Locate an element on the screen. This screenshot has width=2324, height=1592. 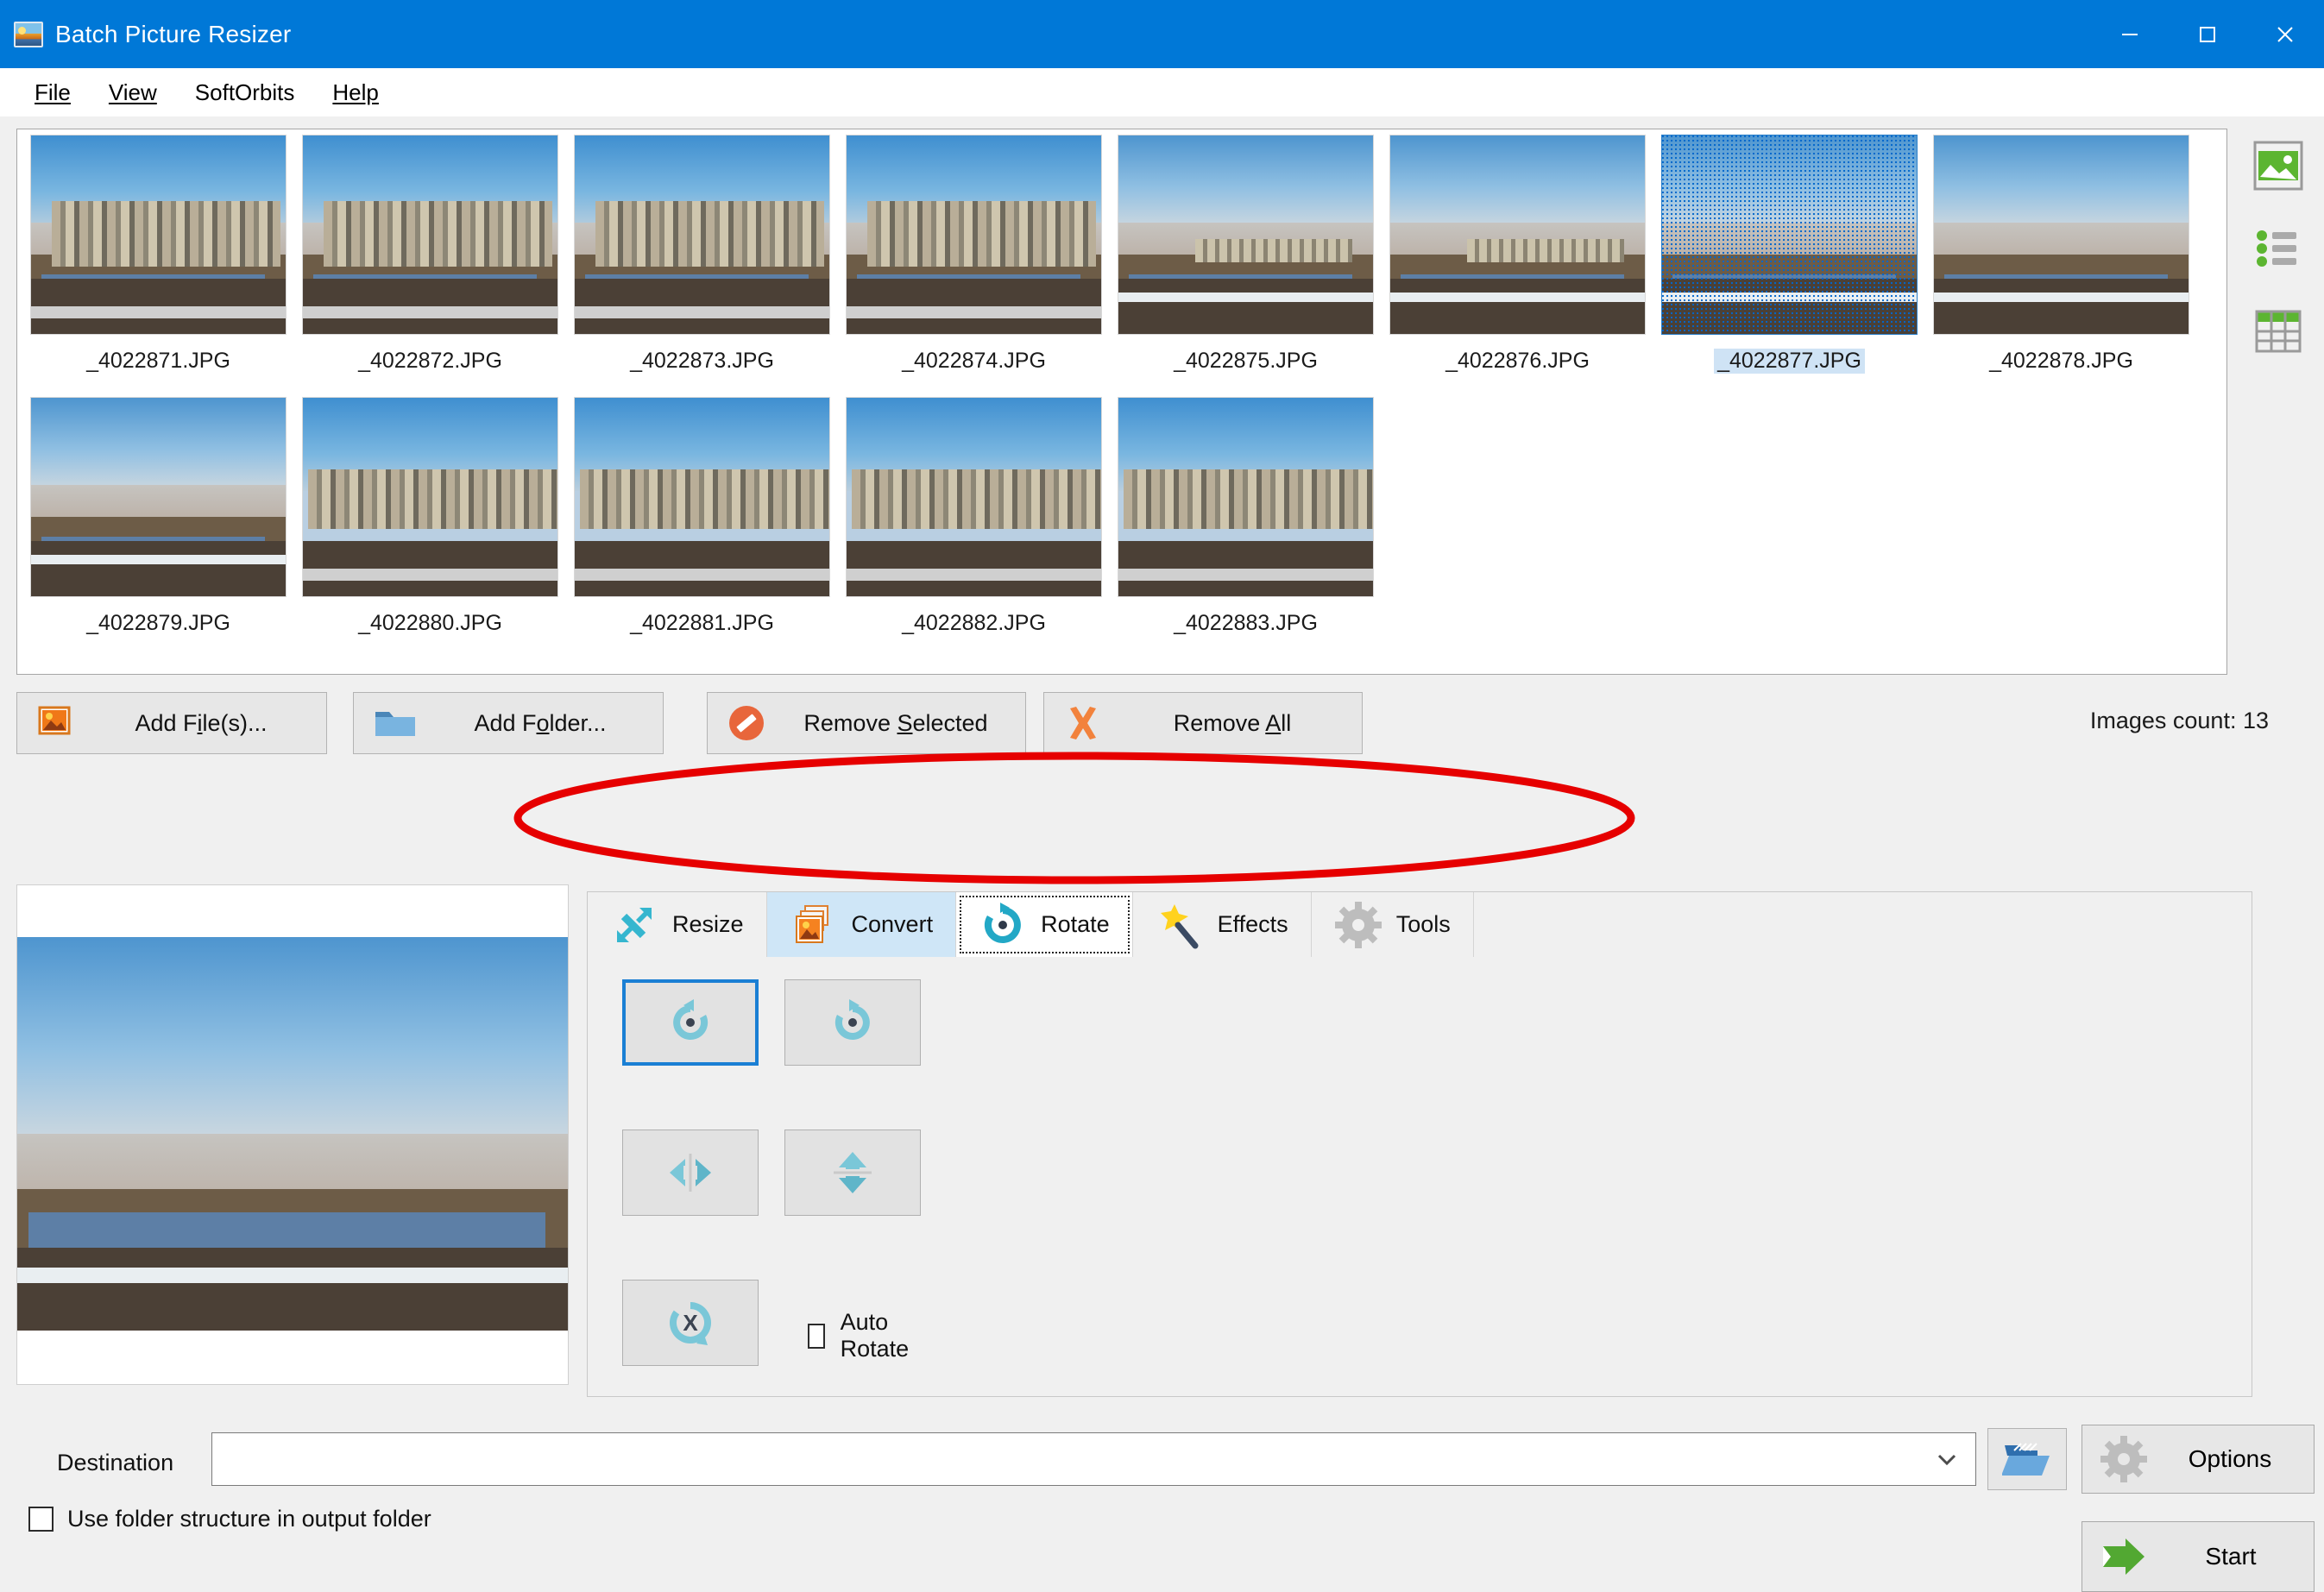
list-item-selected: _4022877.JPG is located at coordinates (1789, 264).